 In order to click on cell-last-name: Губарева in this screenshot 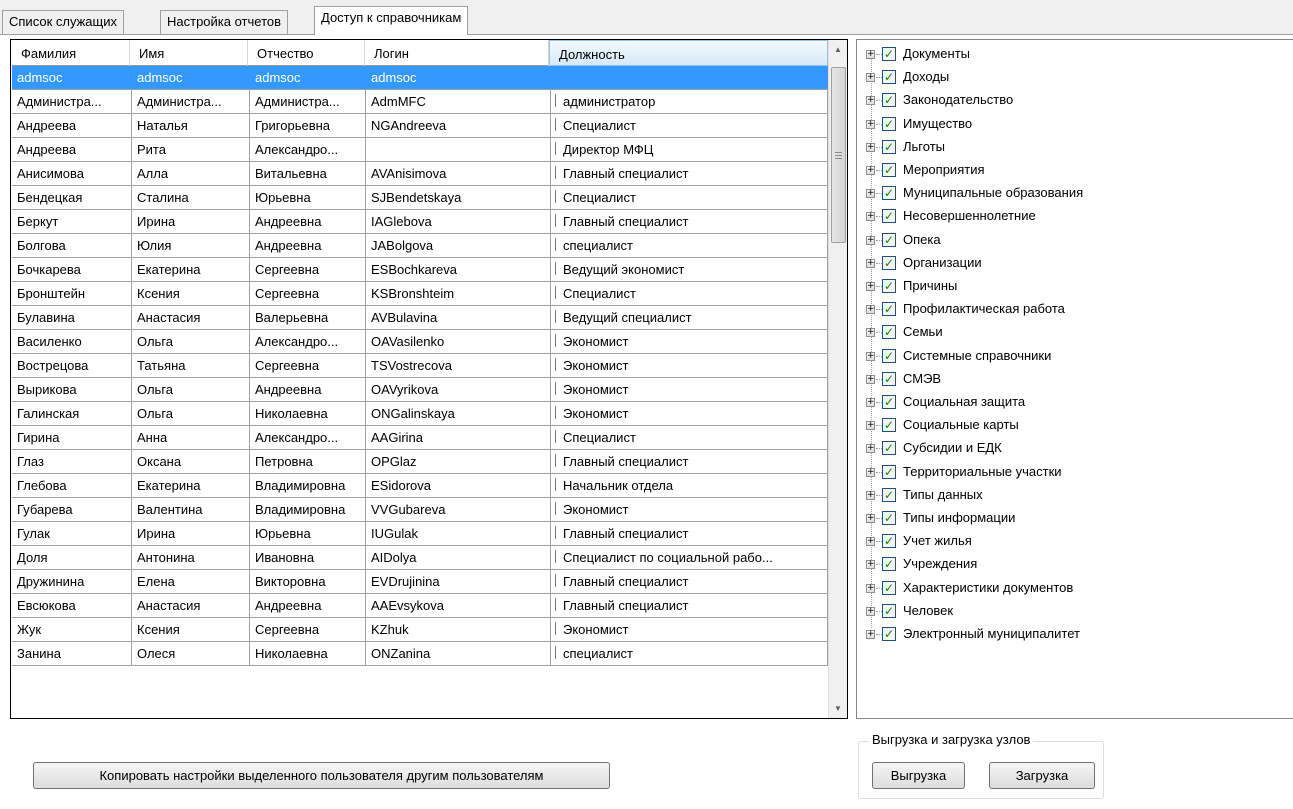, I will do `click(72, 509)`.